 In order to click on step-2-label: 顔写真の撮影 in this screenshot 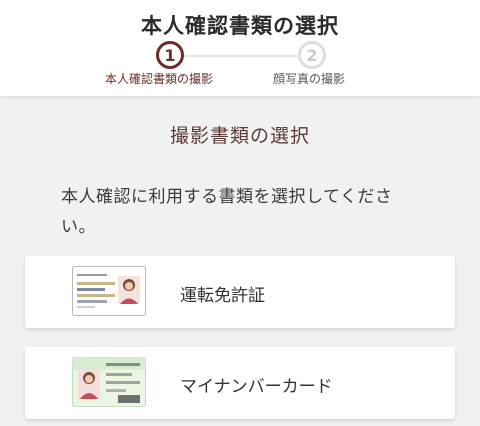, I will do `click(309, 79)`.